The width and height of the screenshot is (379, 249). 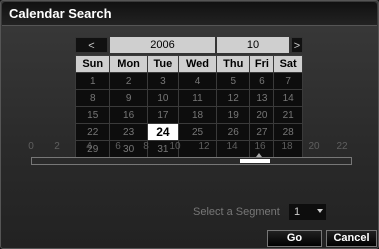 What do you see at coordinates (233, 98) in the screenshot?
I see `day-cell: 12` at bounding box center [233, 98].